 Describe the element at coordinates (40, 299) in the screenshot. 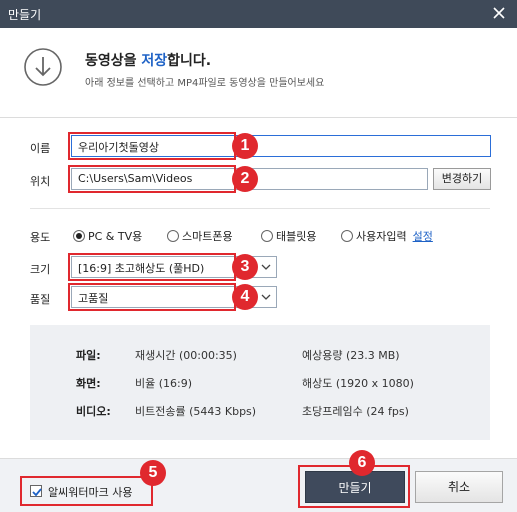

I see `quality-label: 품질` at that location.